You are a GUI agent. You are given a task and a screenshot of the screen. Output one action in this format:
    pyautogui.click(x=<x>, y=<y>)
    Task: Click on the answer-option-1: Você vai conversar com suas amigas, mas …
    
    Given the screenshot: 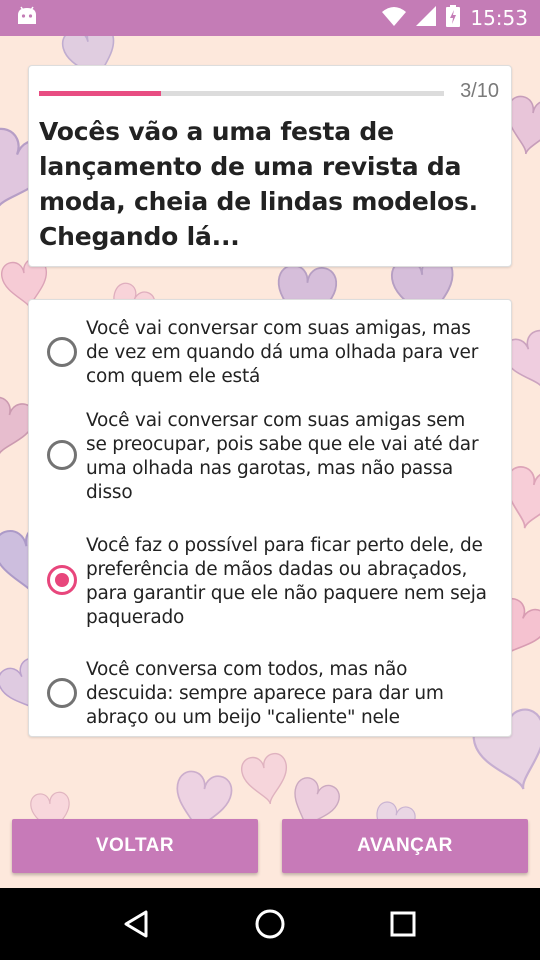 What is the action you would take?
    pyautogui.click(x=270, y=354)
    